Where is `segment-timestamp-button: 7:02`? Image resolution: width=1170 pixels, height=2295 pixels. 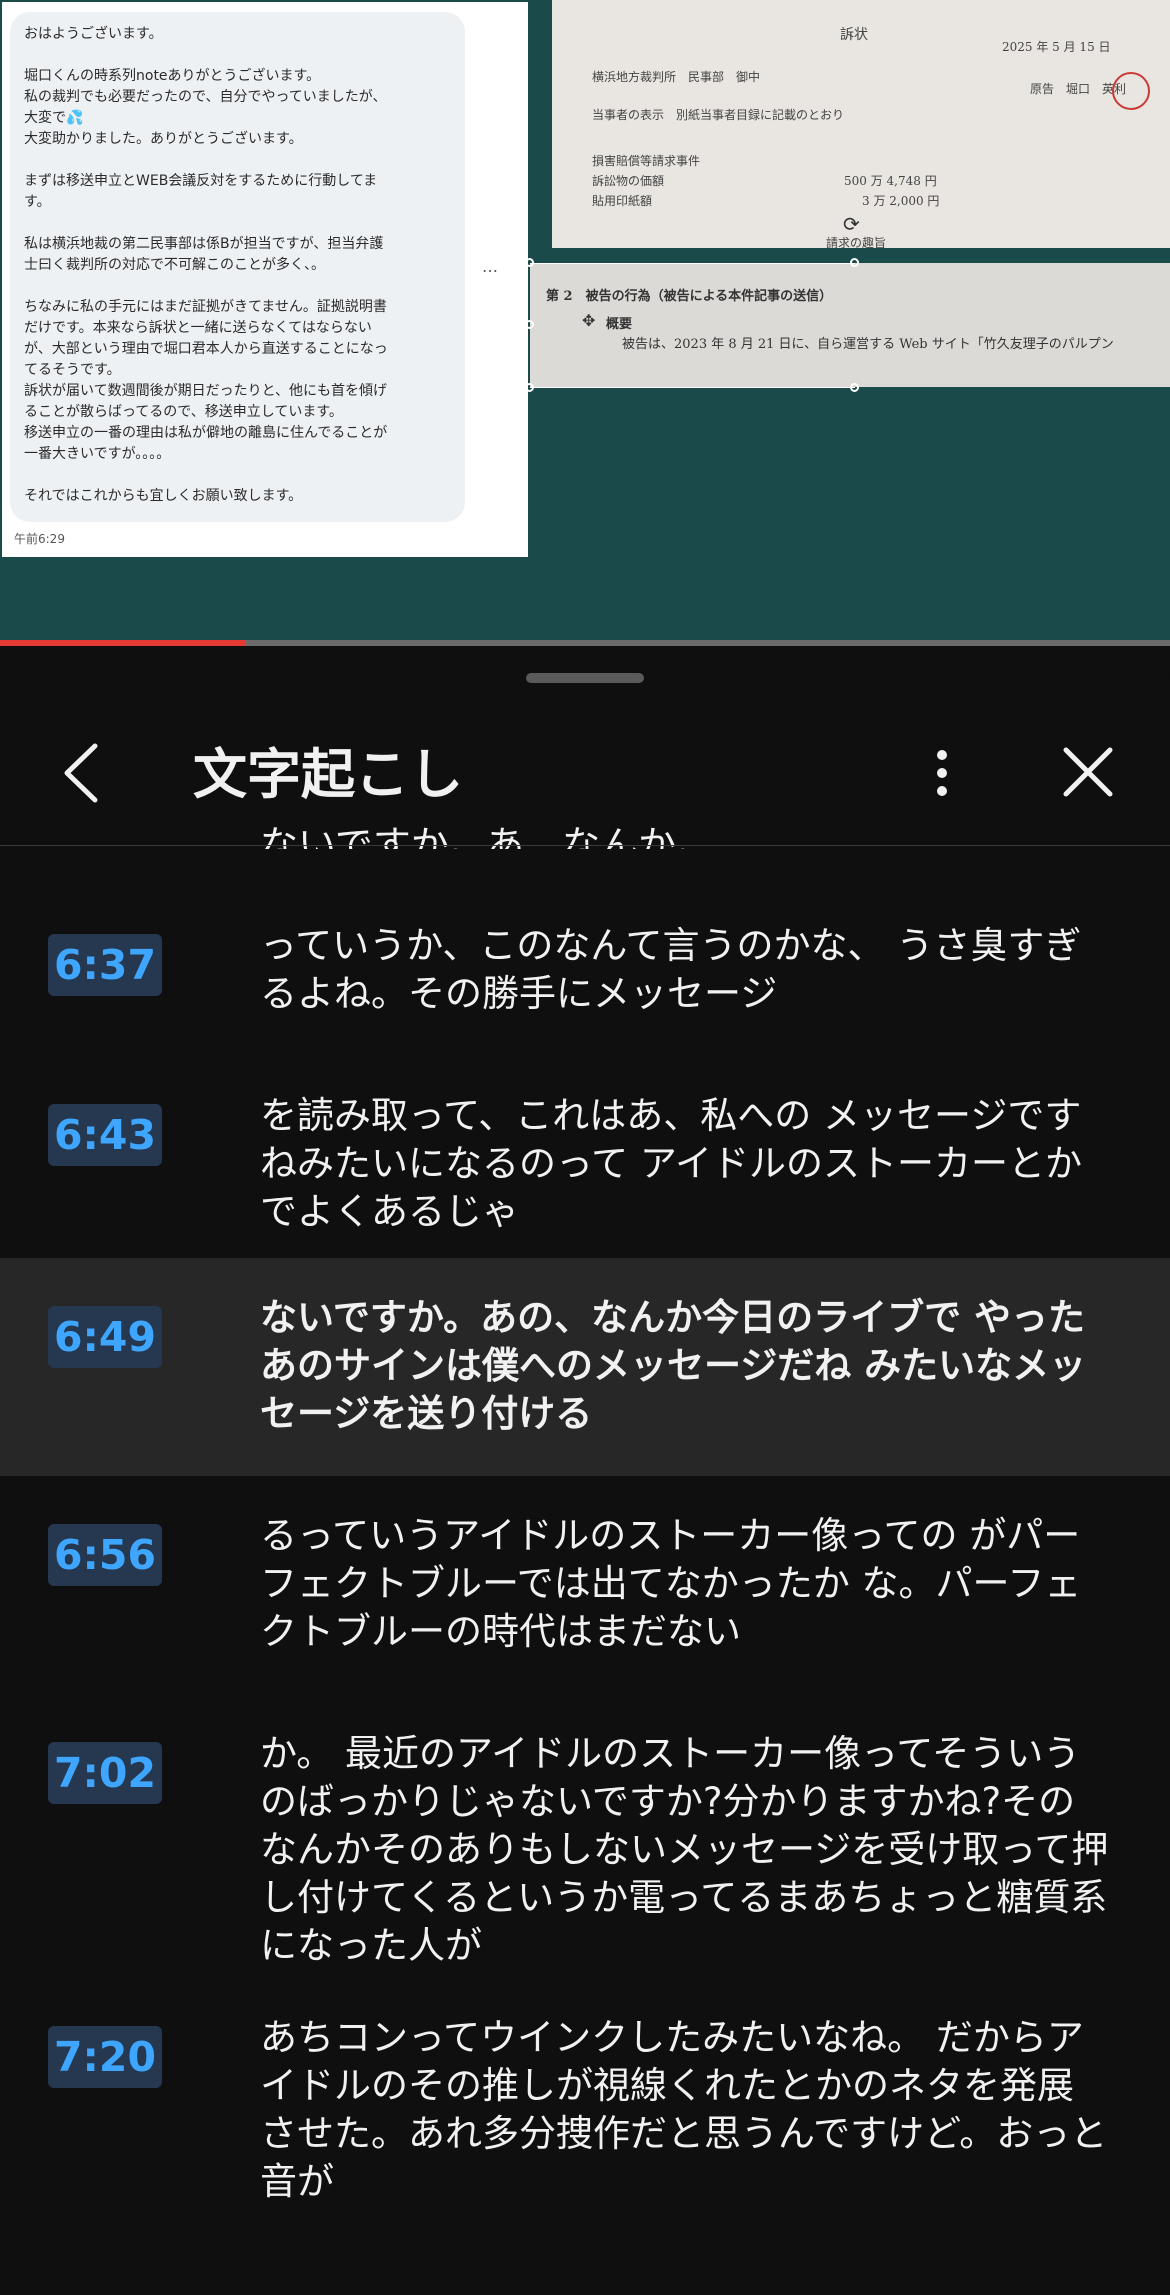 segment-timestamp-button: 7:02 is located at coordinates (105, 1773).